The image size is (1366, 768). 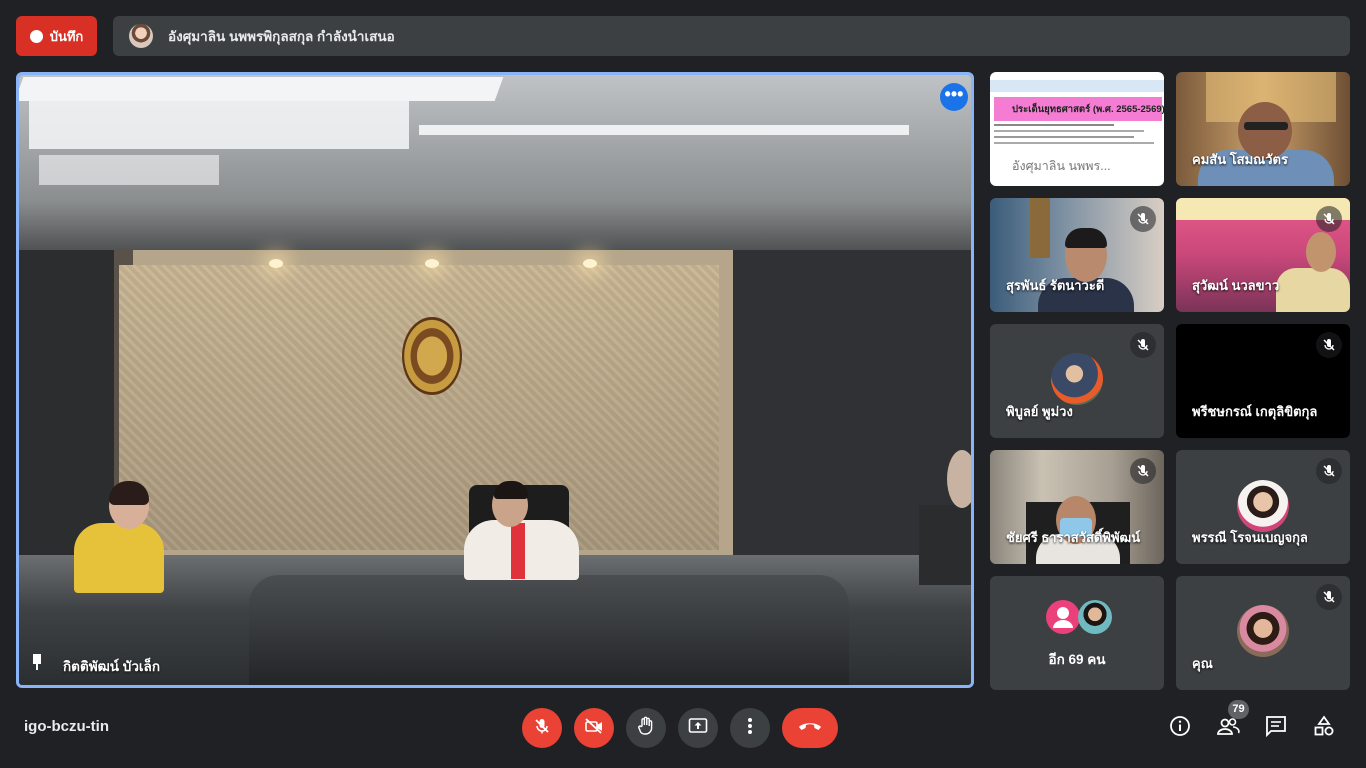 I want to click on self-avatar, so click(x=1263, y=631).